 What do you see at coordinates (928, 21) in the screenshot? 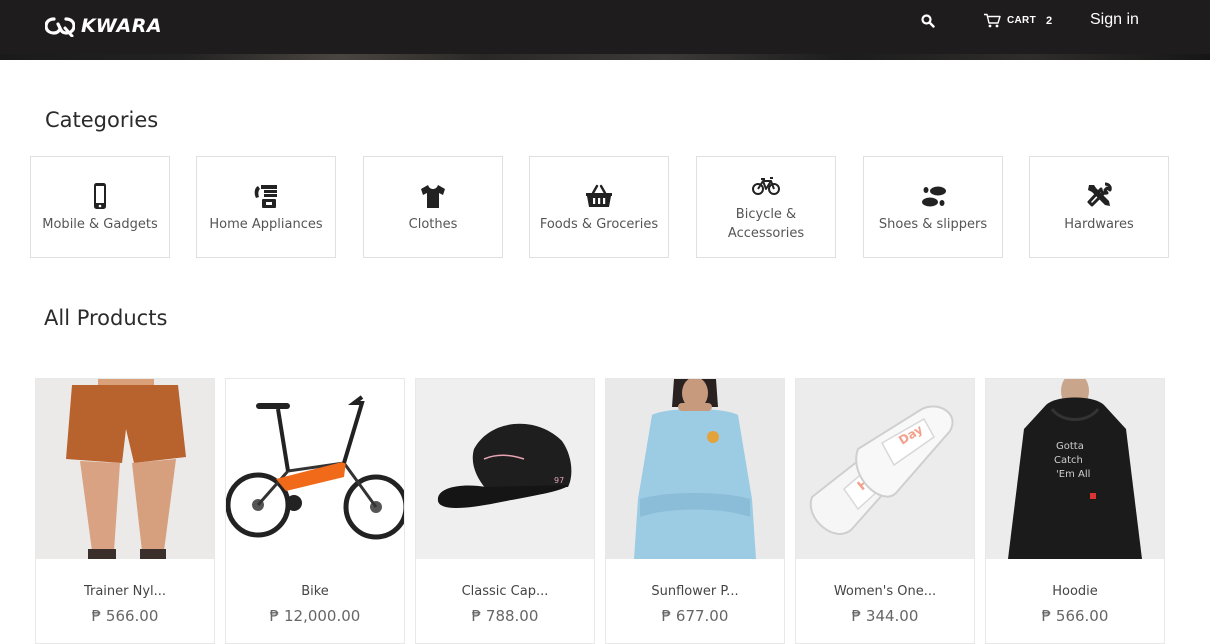
I see `search-icon` at bounding box center [928, 21].